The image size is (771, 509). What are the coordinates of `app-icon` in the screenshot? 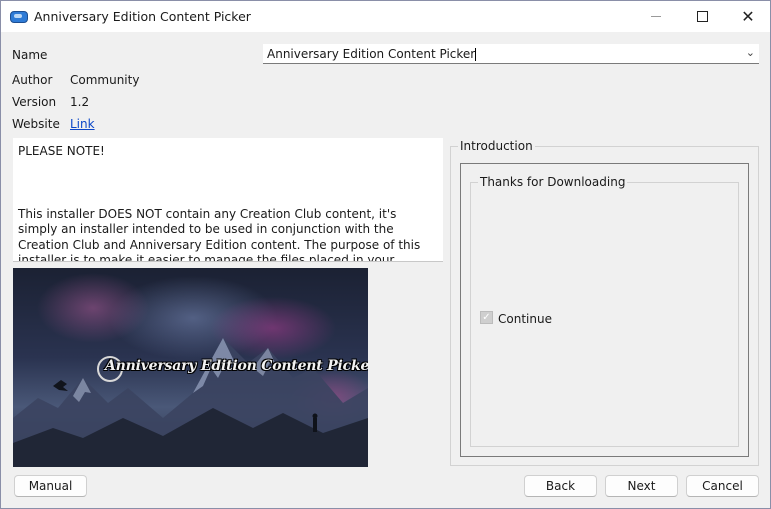 It's located at (19, 16).